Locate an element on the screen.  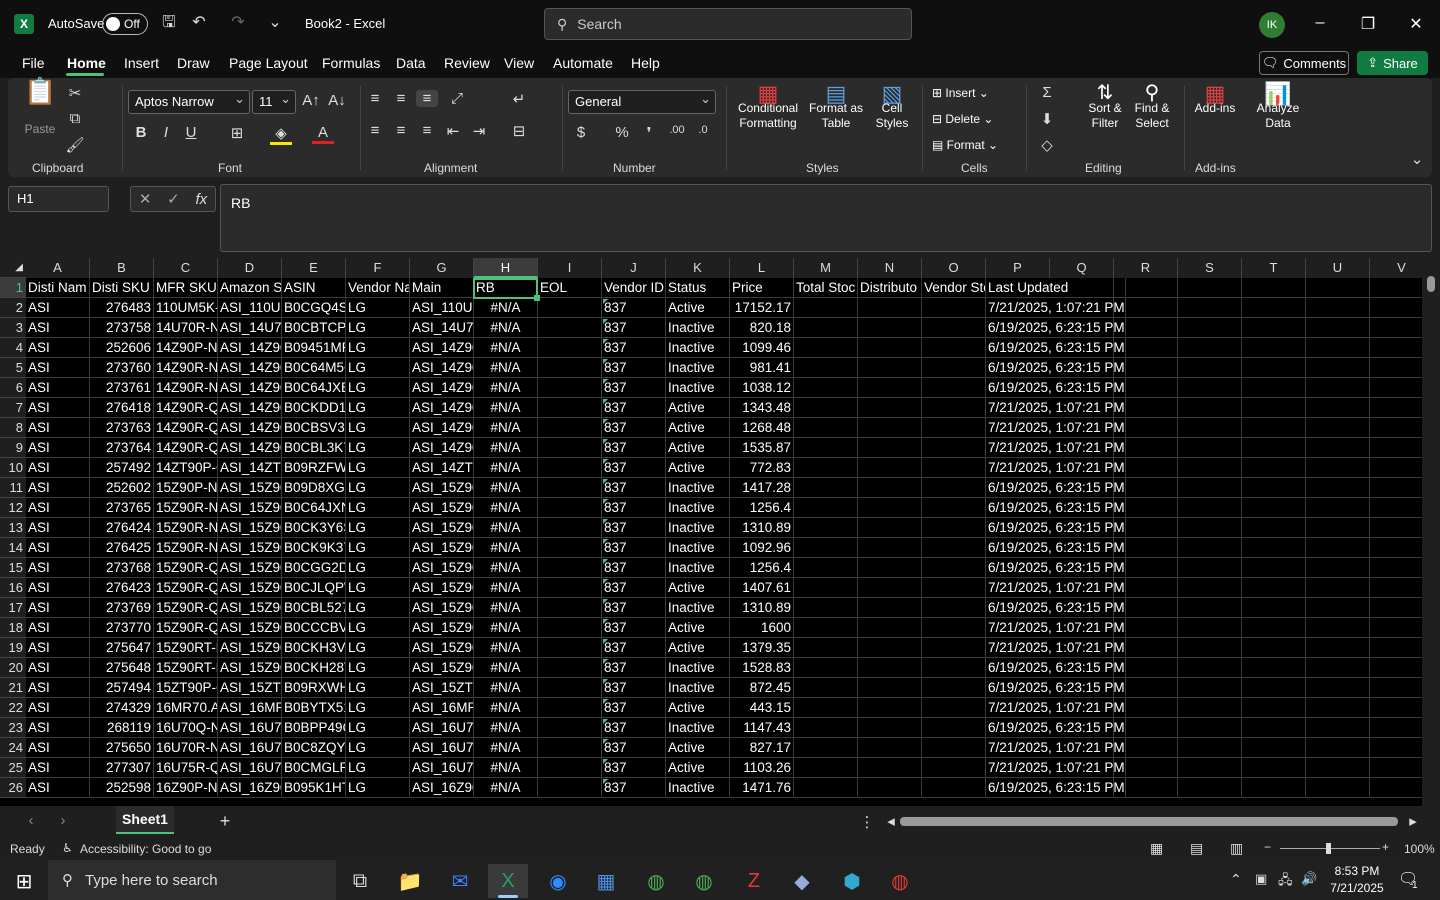
row-header: 2 is located at coordinates (13, 308).